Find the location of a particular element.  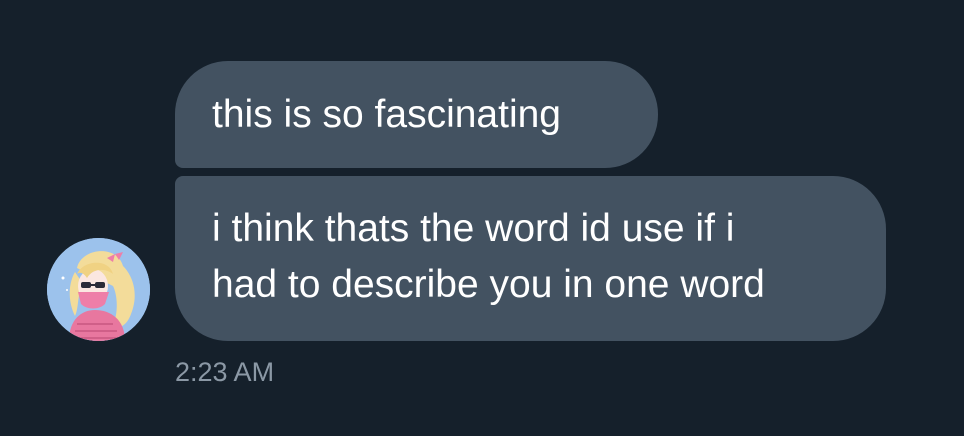

message-timestamp: 2:23 AM is located at coordinates (225, 372).